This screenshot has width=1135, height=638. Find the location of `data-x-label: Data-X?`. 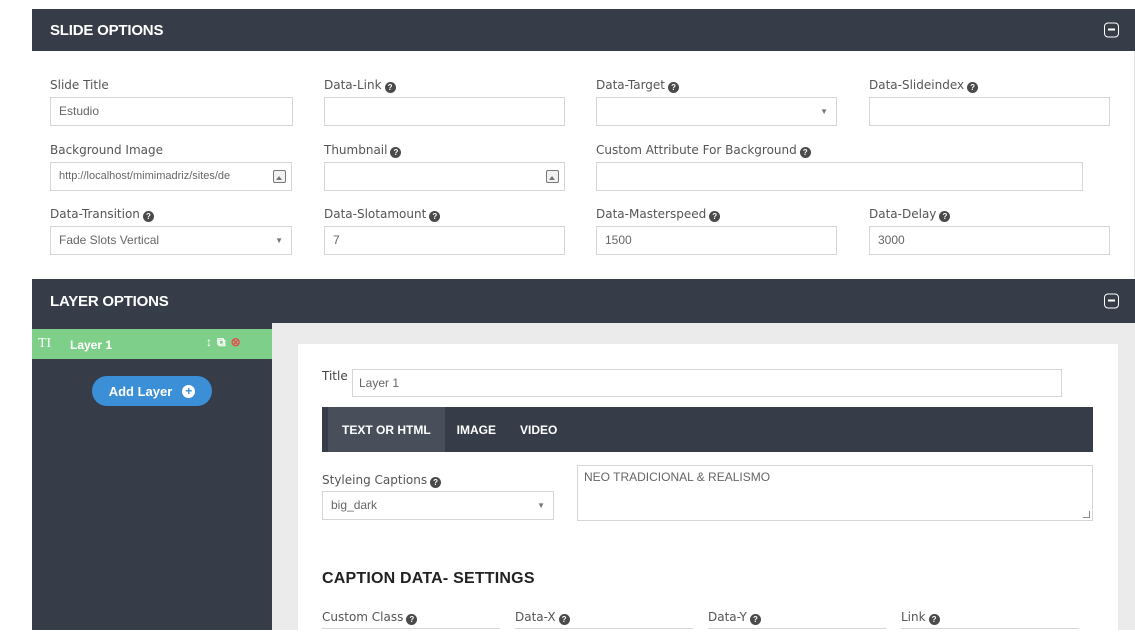

data-x-label: Data-X? is located at coordinates (542, 617).